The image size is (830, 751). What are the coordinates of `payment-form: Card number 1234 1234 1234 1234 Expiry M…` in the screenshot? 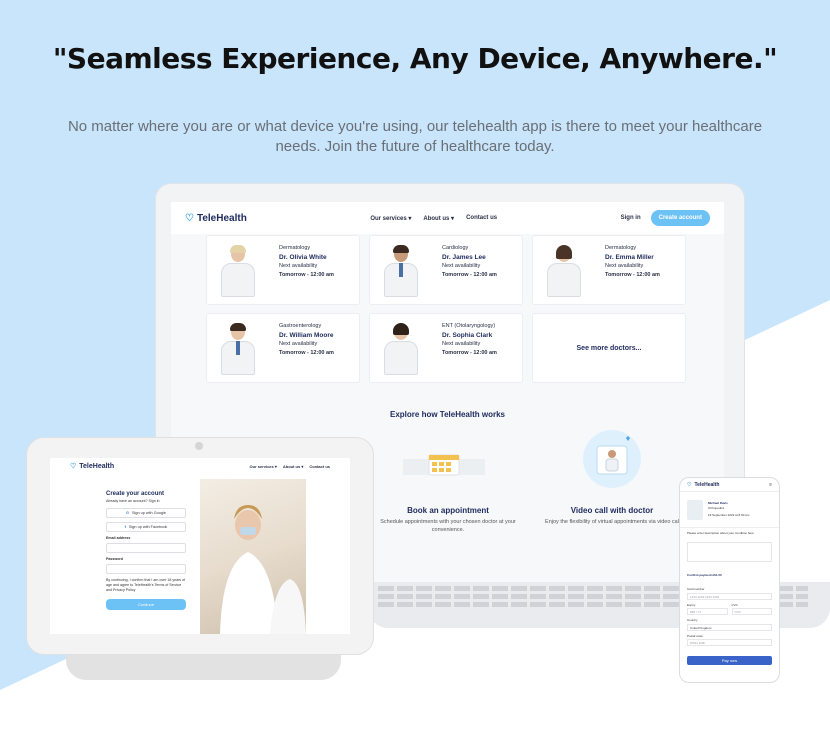 It's located at (729, 618).